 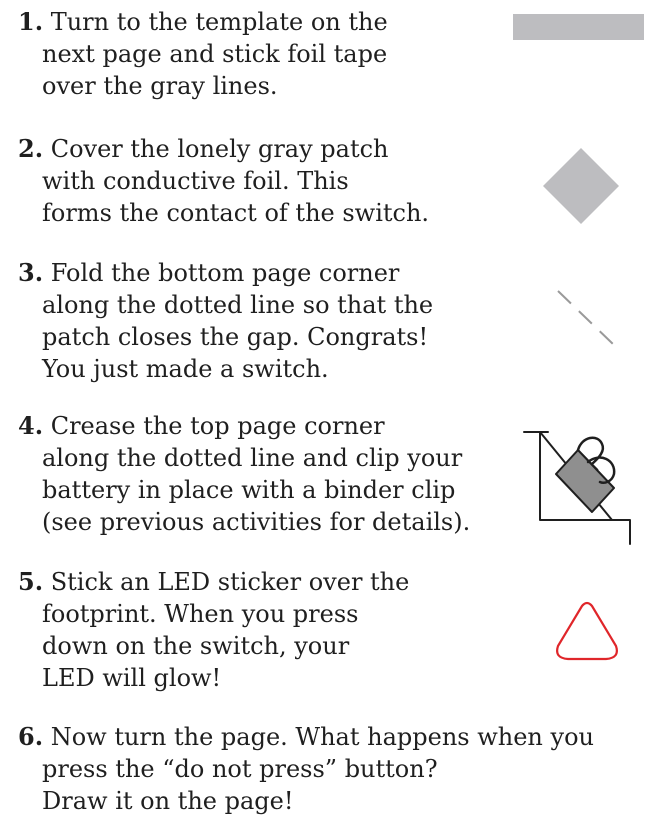 What do you see at coordinates (578, 27) in the screenshot?
I see `gray-bar-icon` at bounding box center [578, 27].